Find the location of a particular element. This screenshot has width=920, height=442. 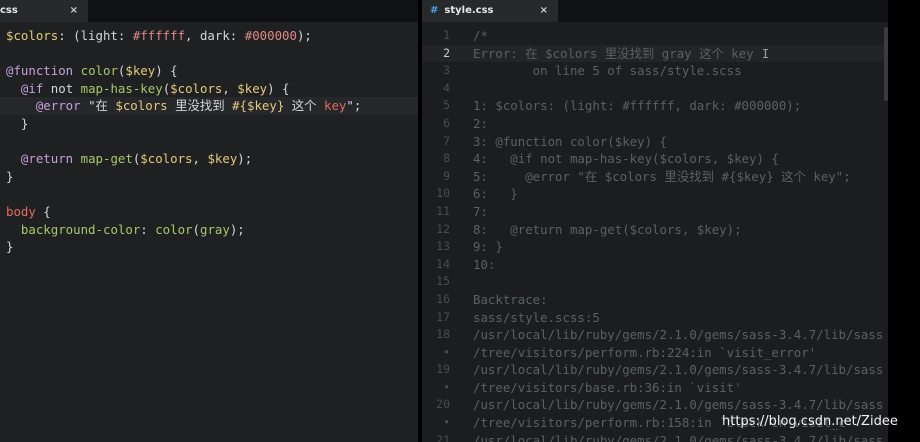

tab-style-css: # style.css × is located at coordinates (490, 11).